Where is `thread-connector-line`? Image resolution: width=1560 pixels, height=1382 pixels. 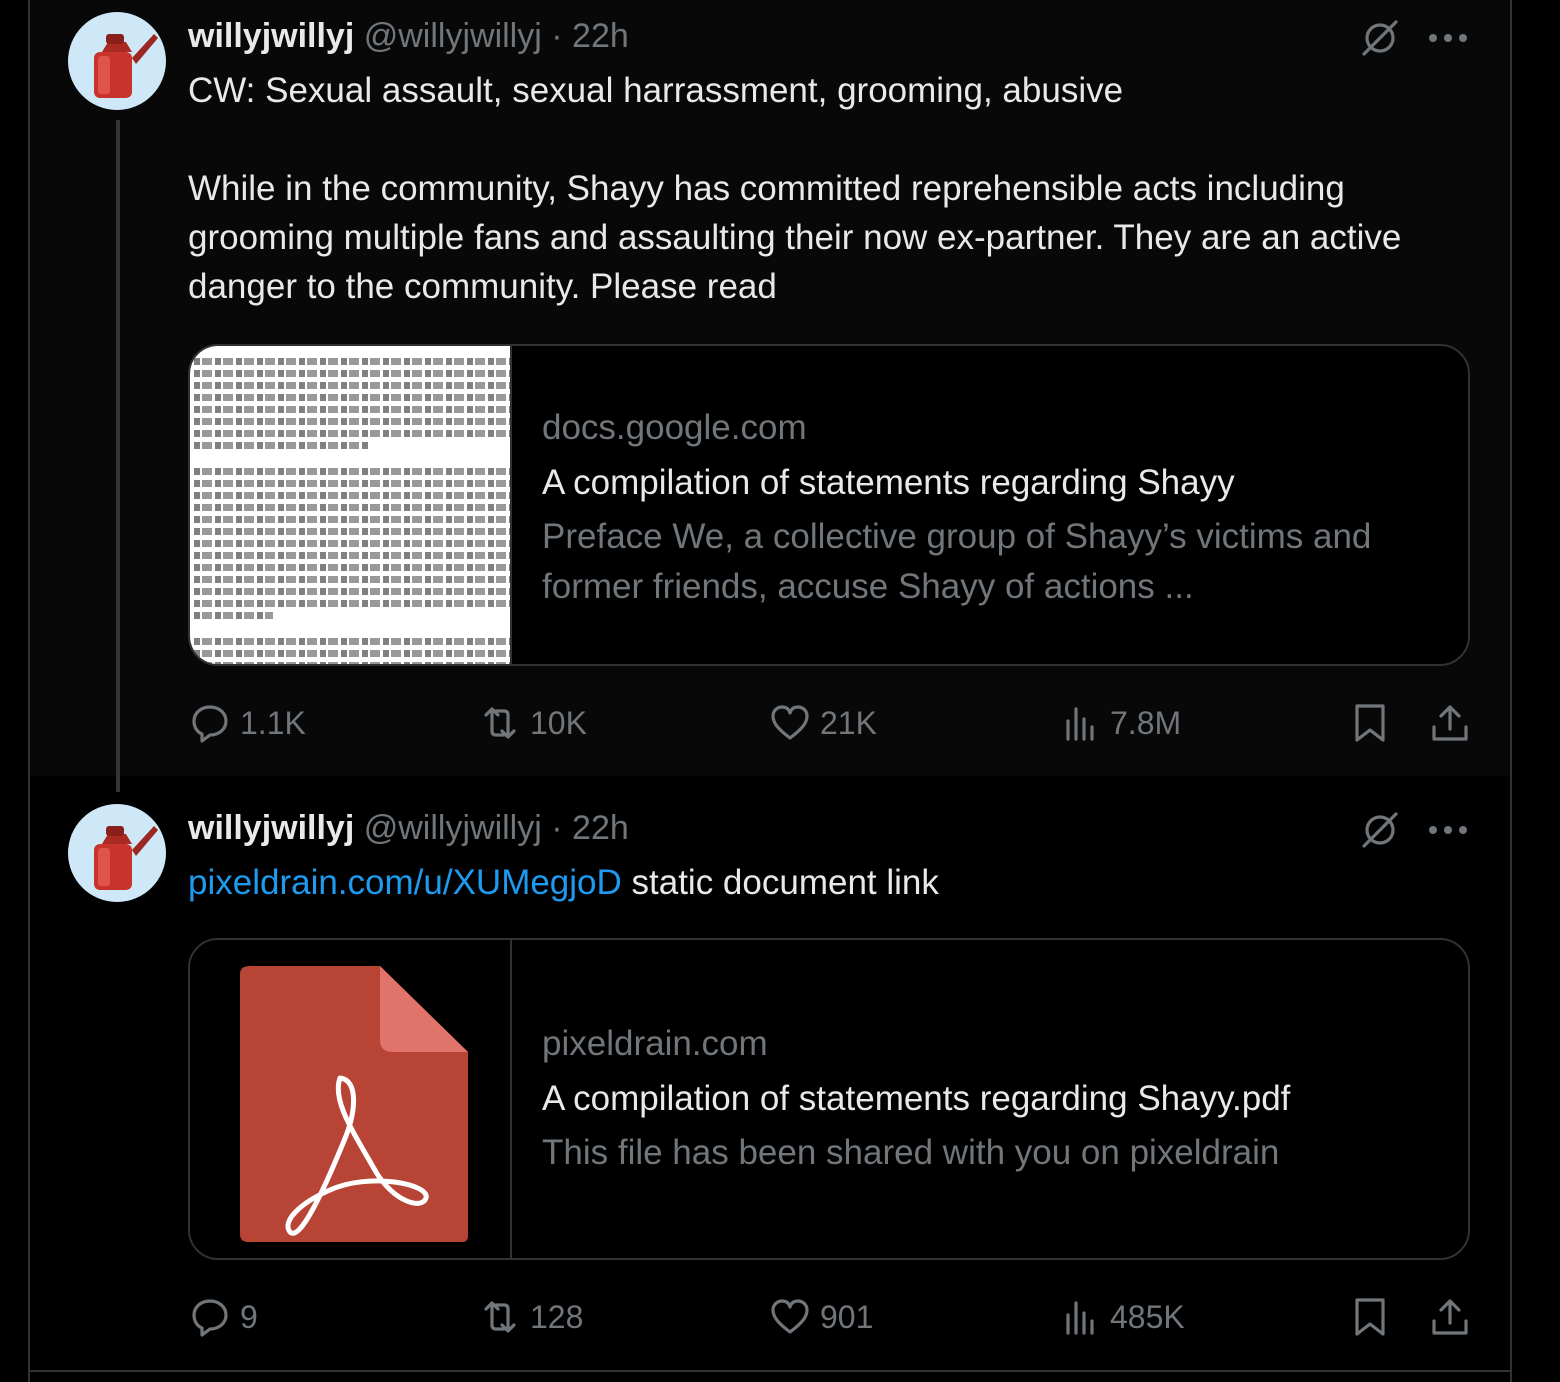
thread-connector-line is located at coordinates (118, 456).